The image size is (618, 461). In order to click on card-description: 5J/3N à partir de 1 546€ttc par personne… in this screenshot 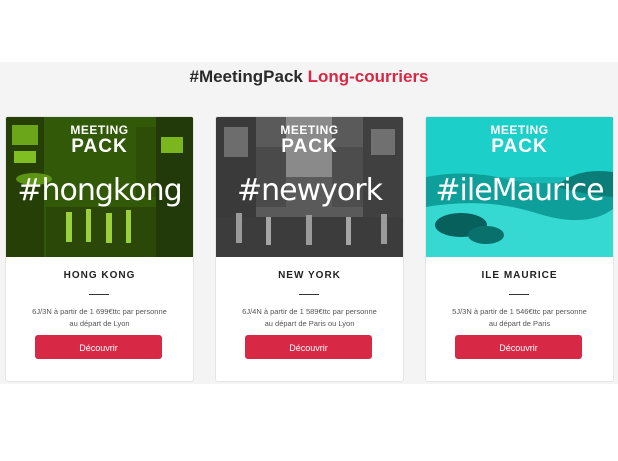, I will do `click(519, 318)`.